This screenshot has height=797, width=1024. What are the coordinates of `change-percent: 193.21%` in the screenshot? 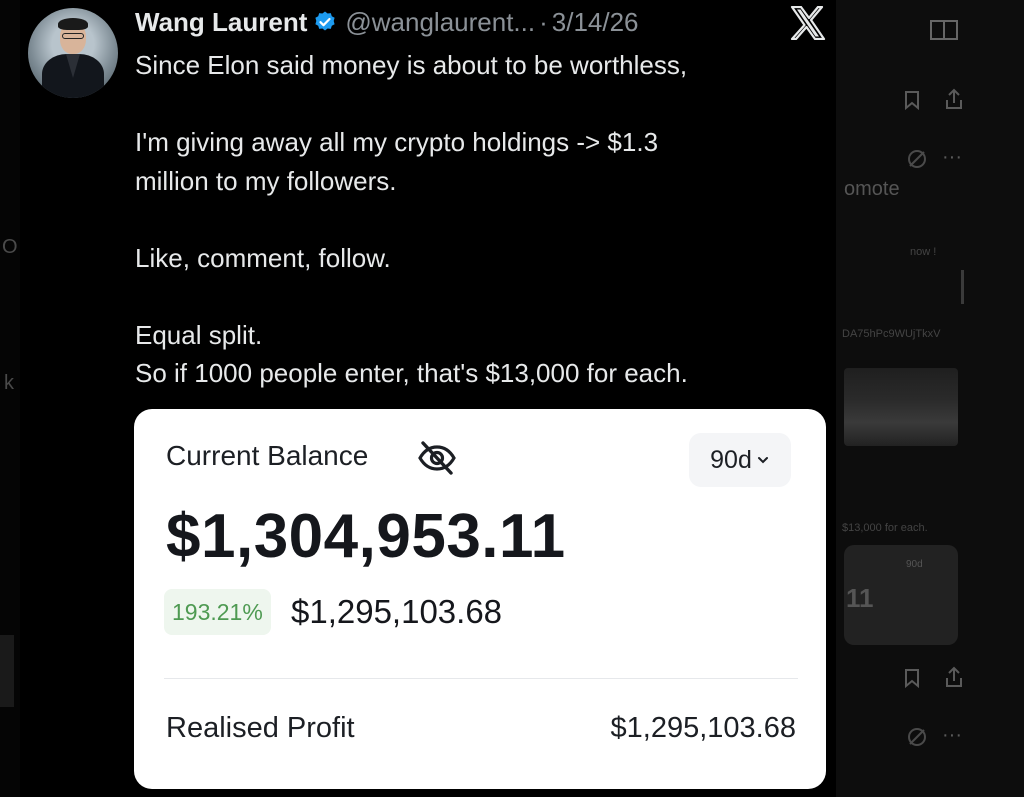 It's located at (217, 611).